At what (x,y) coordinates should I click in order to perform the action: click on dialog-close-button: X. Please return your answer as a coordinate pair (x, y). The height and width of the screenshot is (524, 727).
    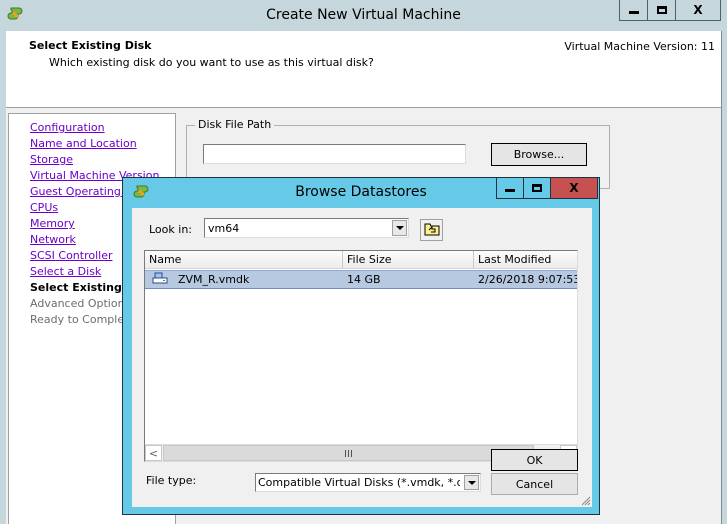
    Looking at the image, I should click on (574, 188).